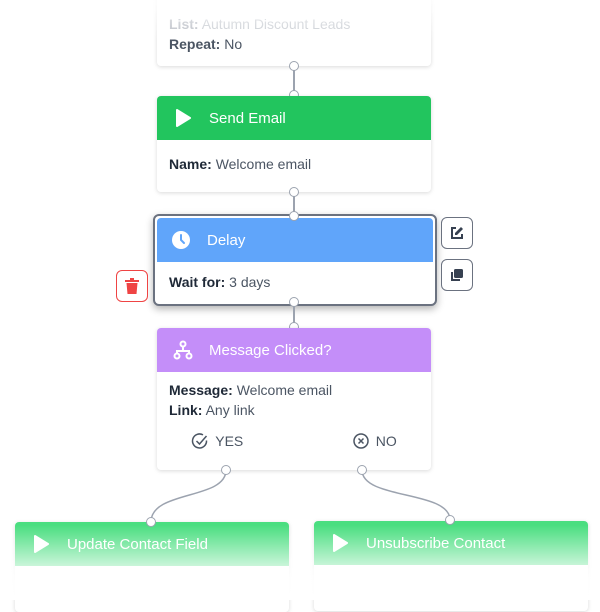  I want to click on unsubscribe-contact-card: Unsubscribe Contact, so click(451, 566).